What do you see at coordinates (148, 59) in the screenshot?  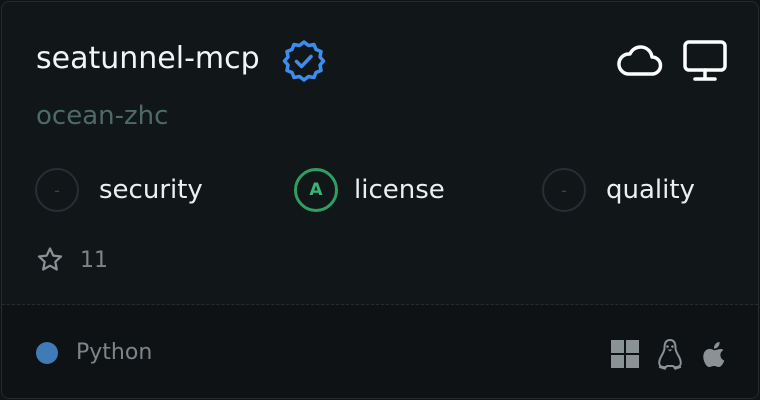 I see `server-name: seatunnel-mcp` at bounding box center [148, 59].